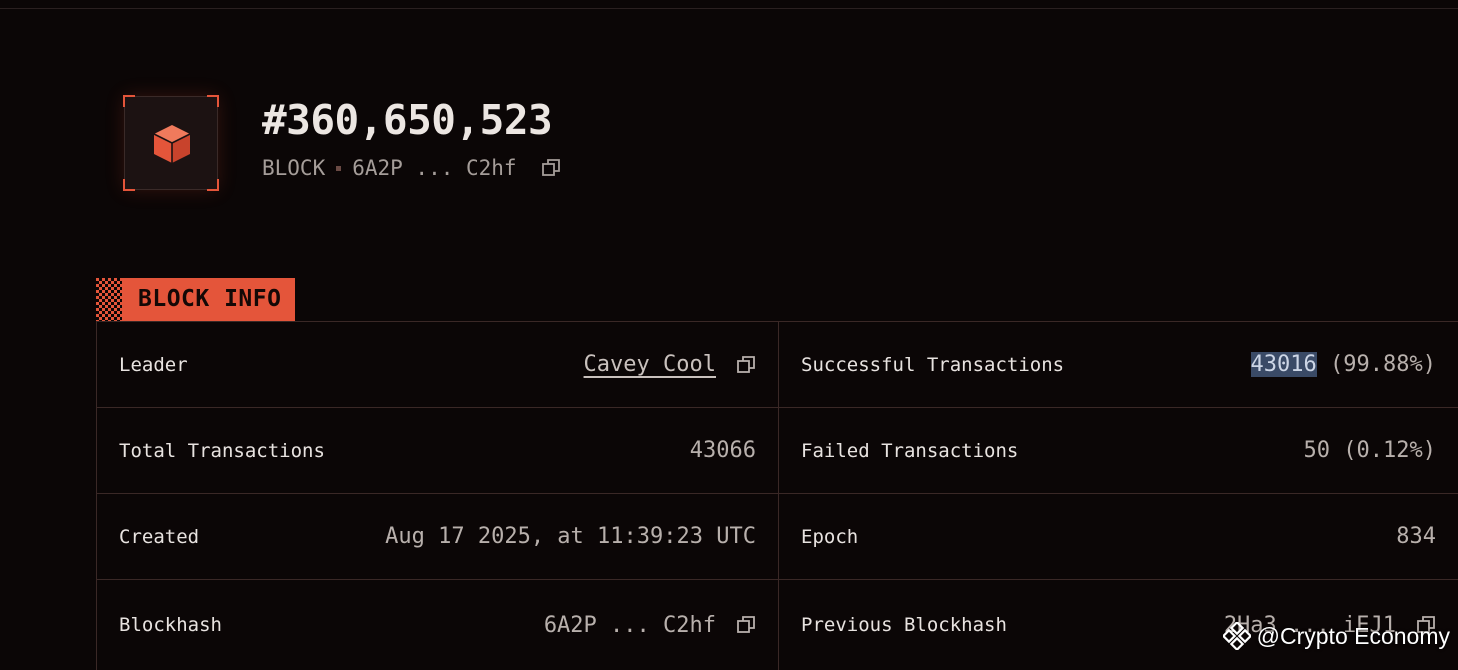 Image resolution: width=1458 pixels, height=670 pixels. What do you see at coordinates (629, 625) in the screenshot?
I see `blockhash-text: 6A2P ... C2hf` at bounding box center [629, 625].